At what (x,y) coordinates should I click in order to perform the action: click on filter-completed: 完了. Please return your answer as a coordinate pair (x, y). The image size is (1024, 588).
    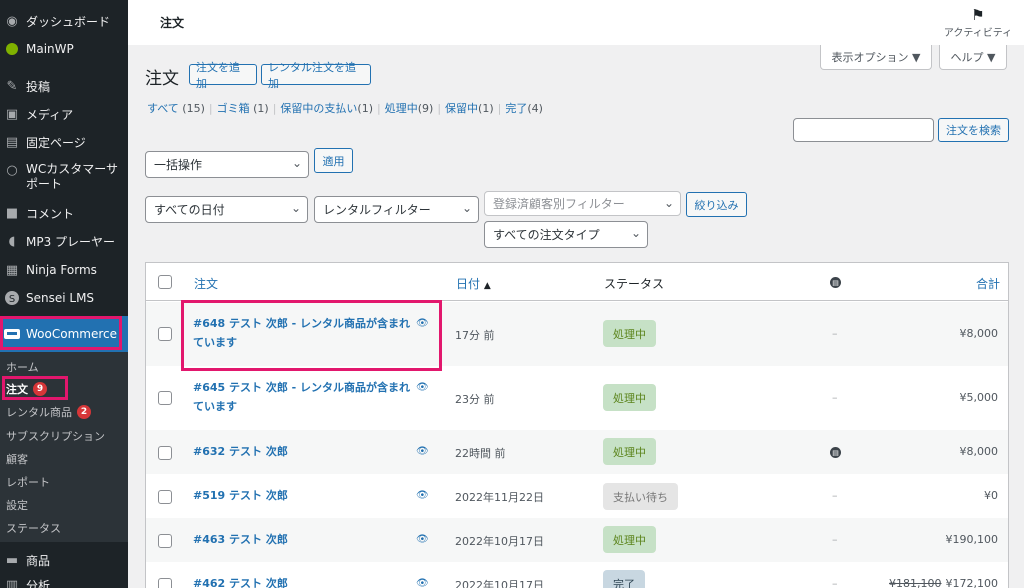
    Looking at the image, I should click on (516, 108).